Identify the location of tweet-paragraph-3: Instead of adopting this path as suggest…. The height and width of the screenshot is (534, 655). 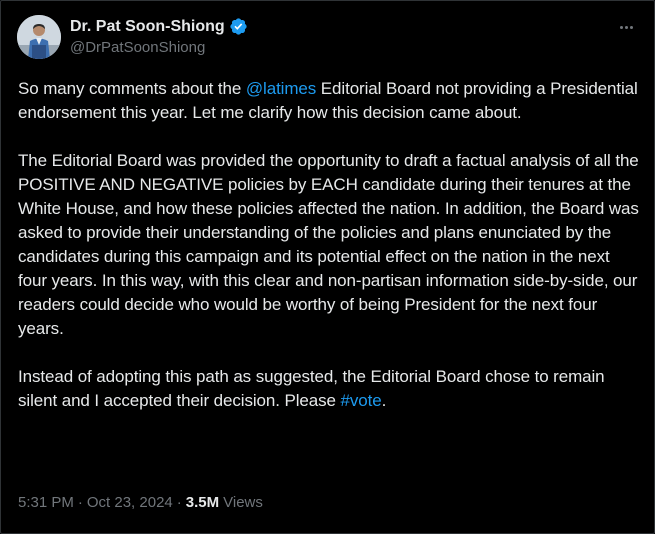
(330, 389).